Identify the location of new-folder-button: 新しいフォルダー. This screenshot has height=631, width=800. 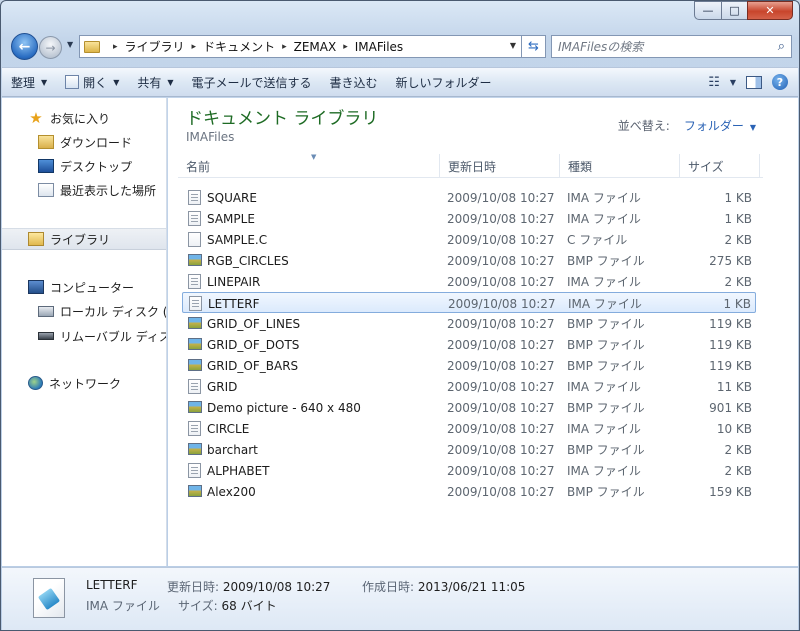
(444, 82).